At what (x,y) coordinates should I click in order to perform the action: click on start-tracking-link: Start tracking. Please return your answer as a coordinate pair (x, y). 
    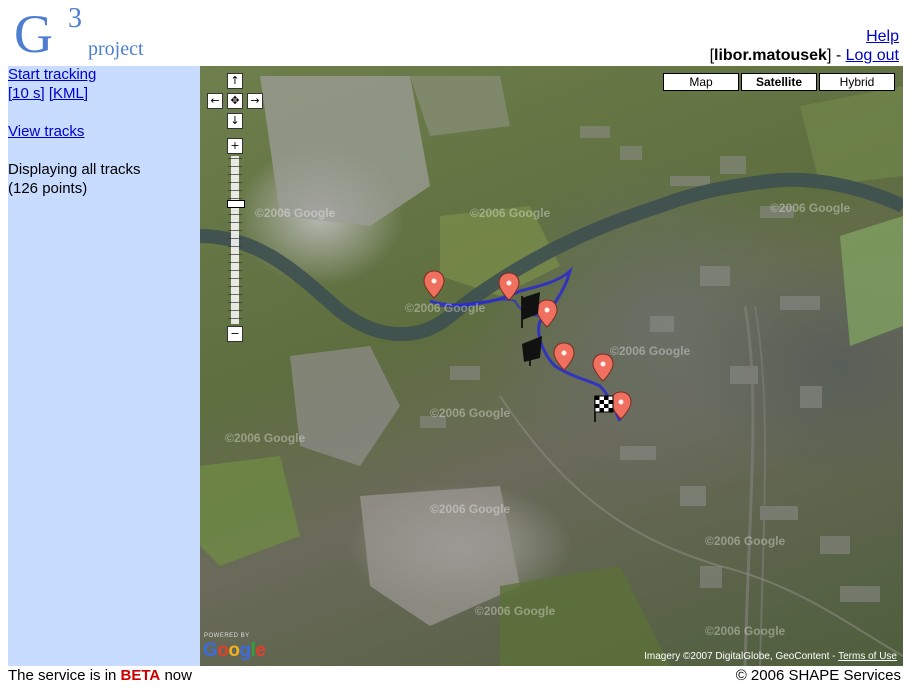
    Looking at the image, I should click on (52, 74).